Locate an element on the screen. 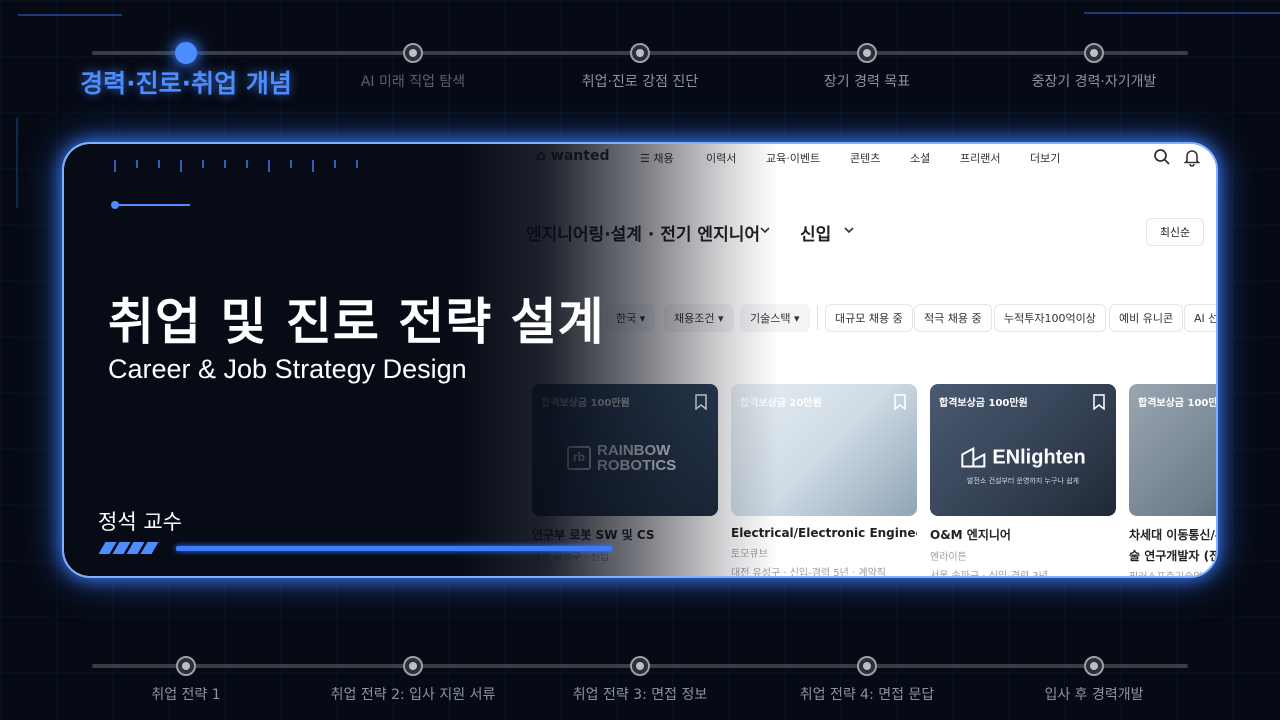 This screenshot has width=1280, height=720. logo-mark-icon: ⌂ is located at coordinates (541, 156).